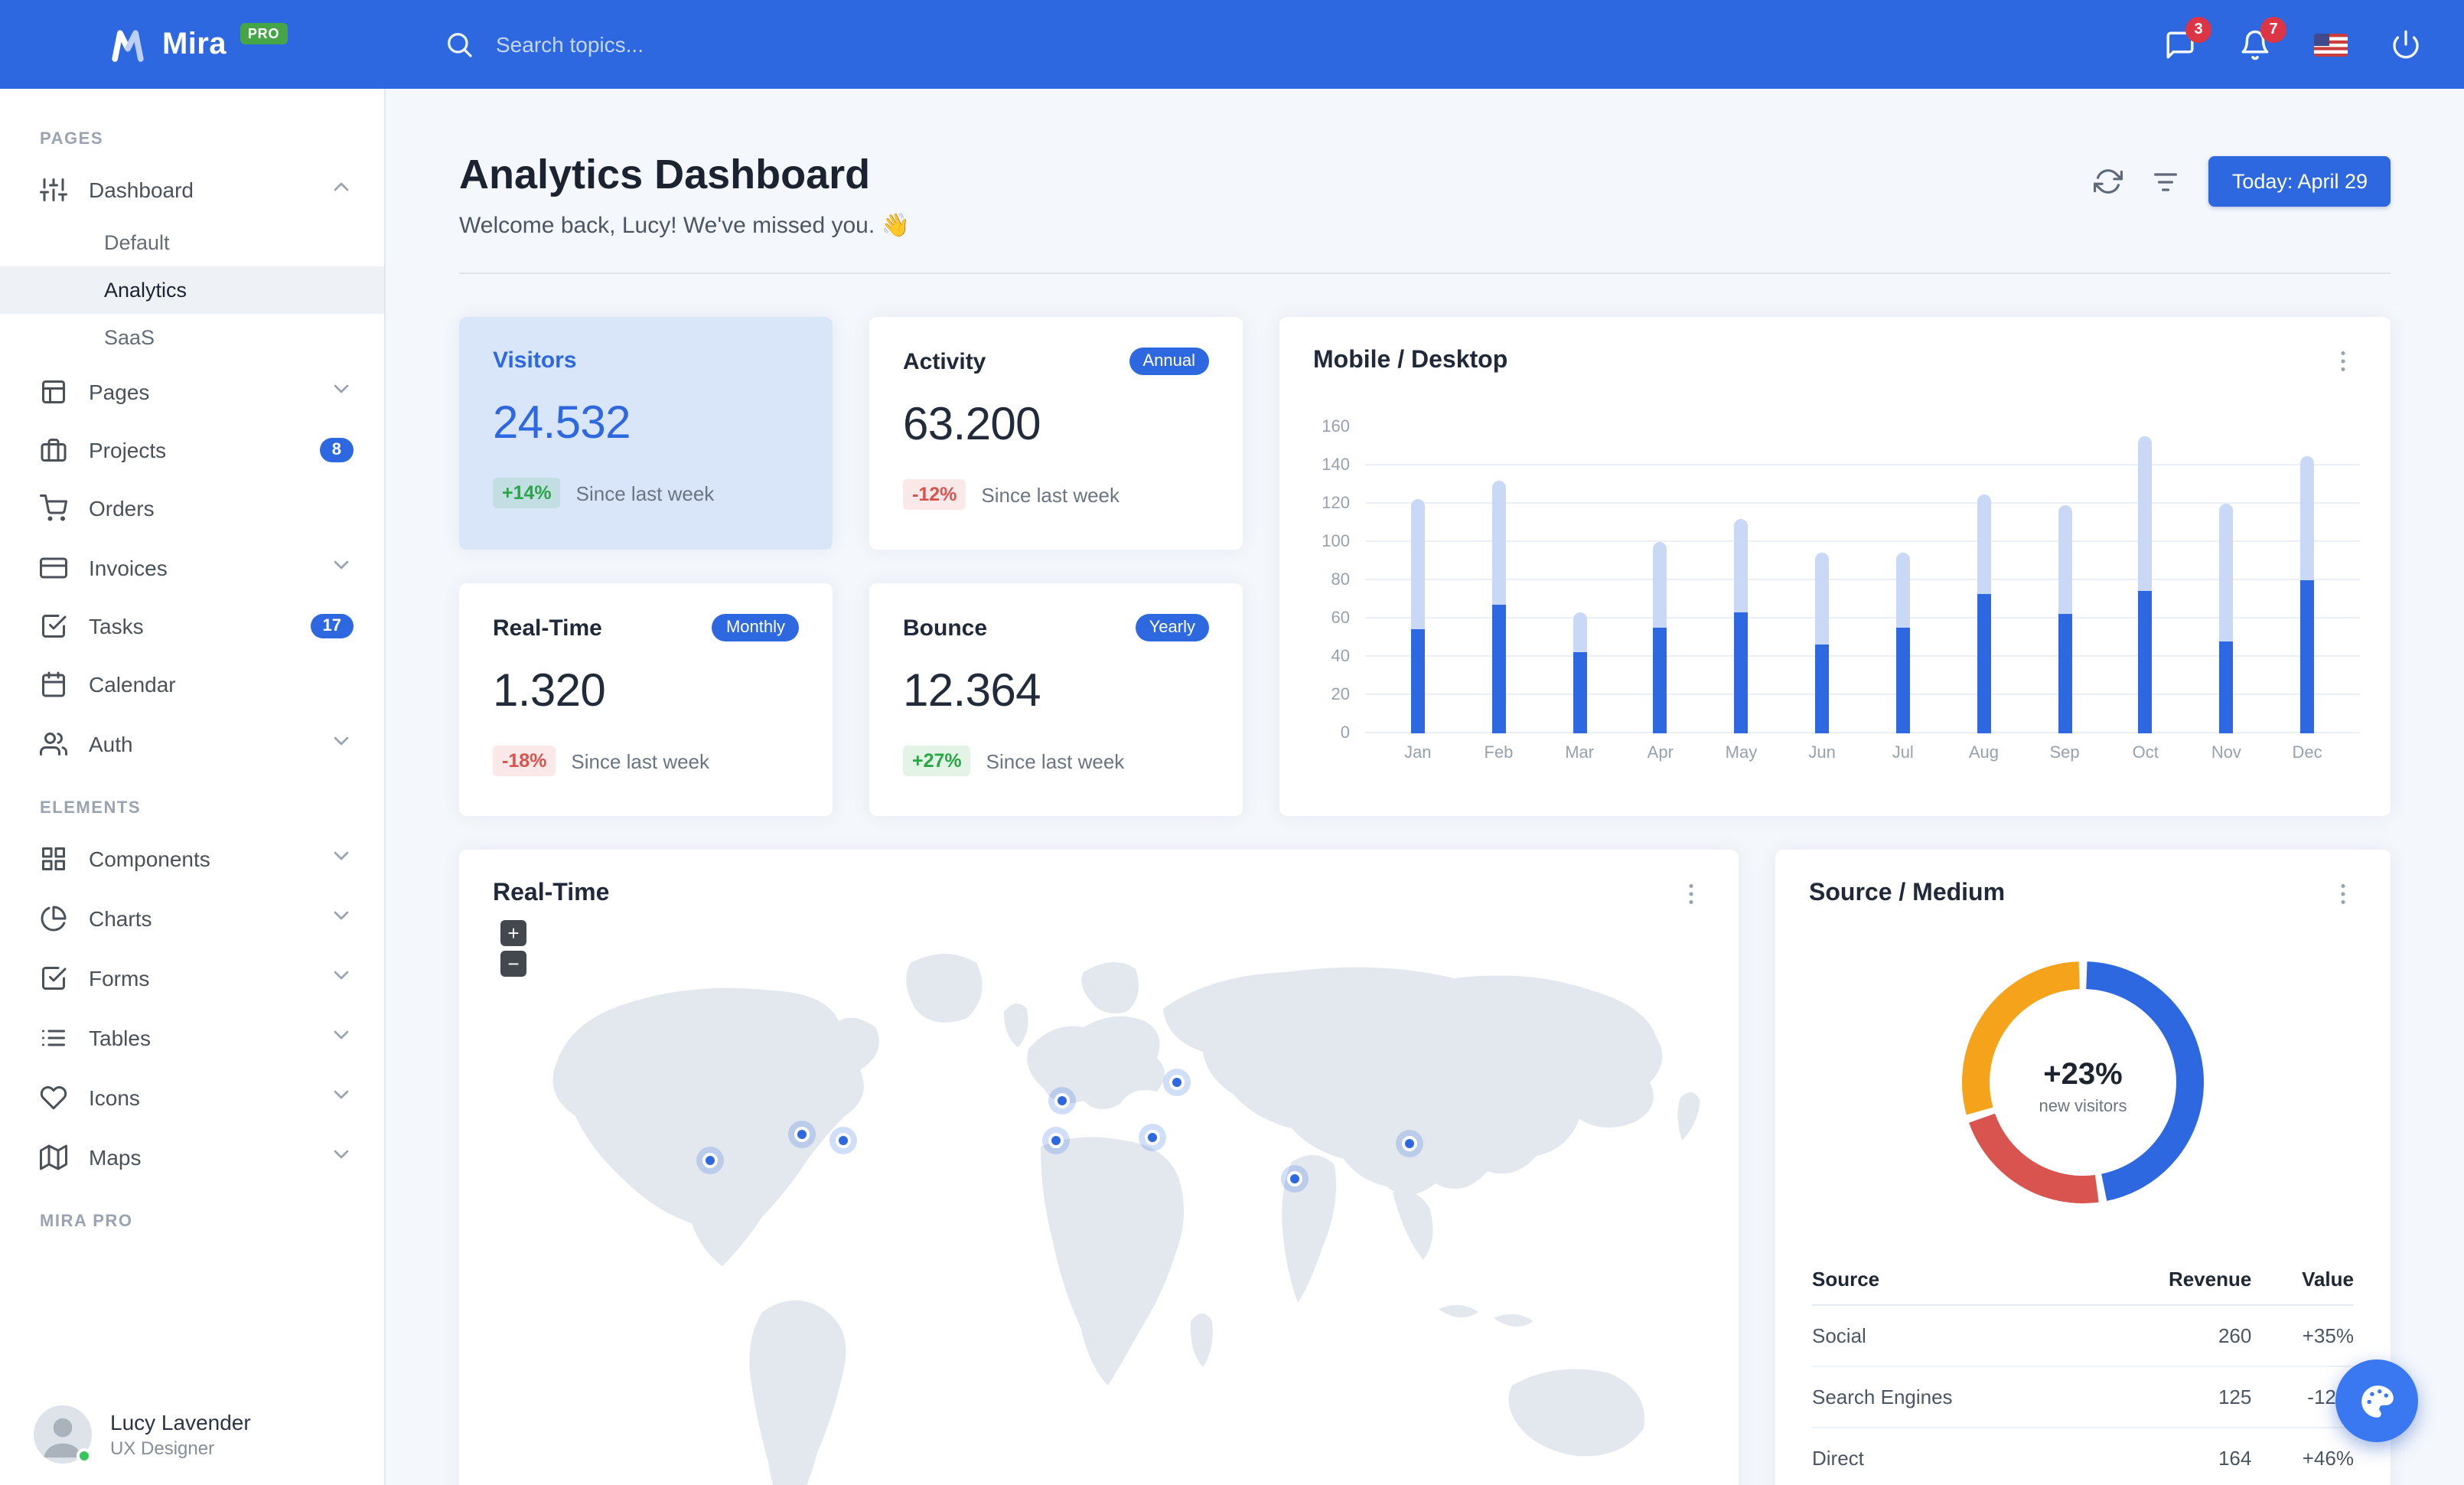 The height and width of the screenshot is (1485, 2464). I want to click on x-tick-label: May, so click(1742, 753).